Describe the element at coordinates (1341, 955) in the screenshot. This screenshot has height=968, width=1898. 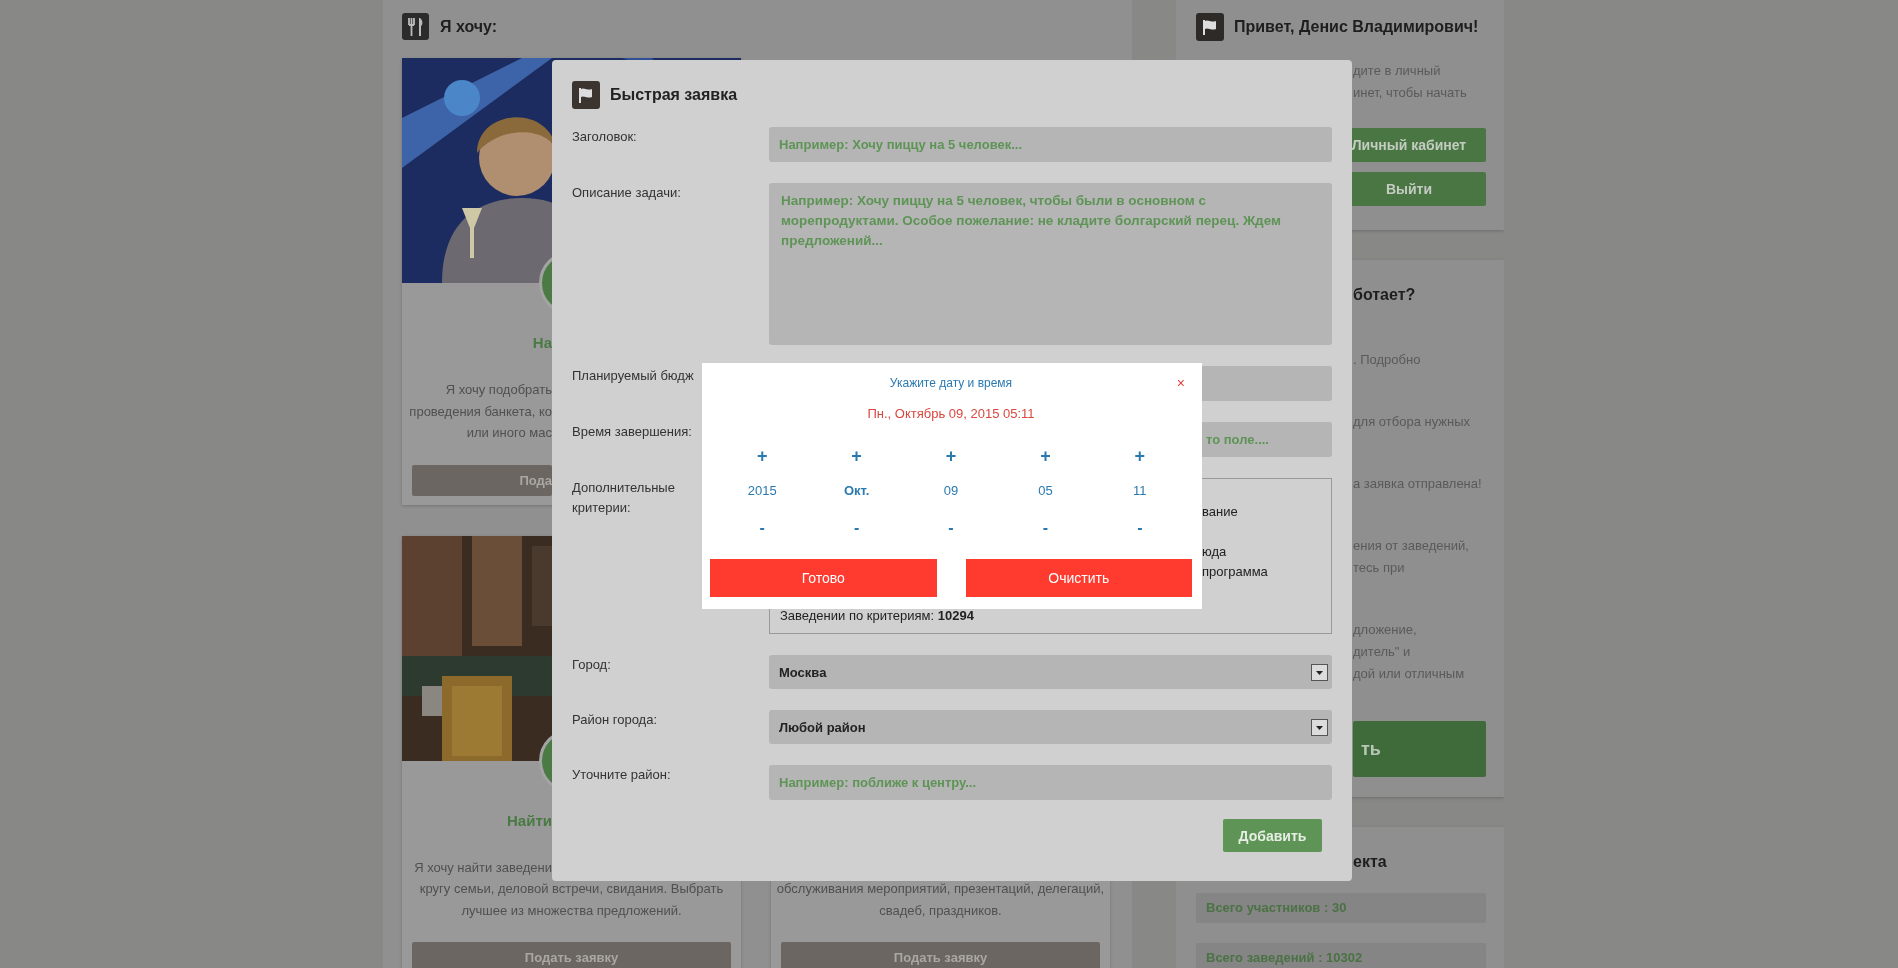
I see `stat-row: Всего заведений : 10302` at that location.